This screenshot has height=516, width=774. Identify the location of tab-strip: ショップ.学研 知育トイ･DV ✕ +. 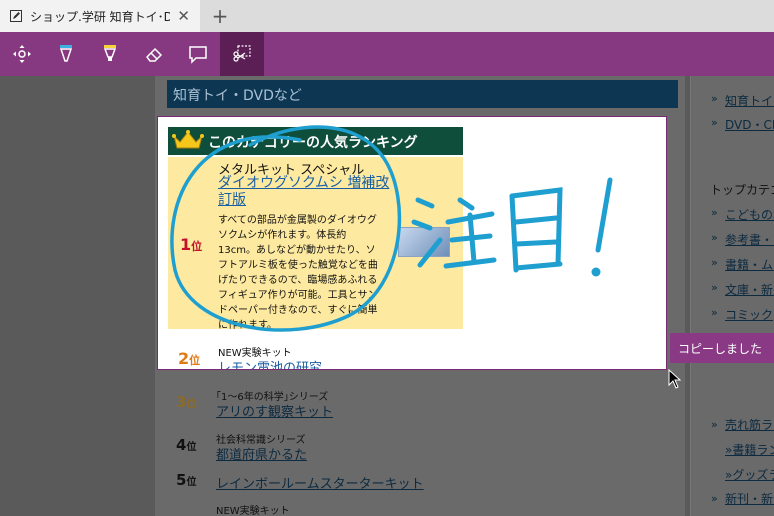
(387, 16).